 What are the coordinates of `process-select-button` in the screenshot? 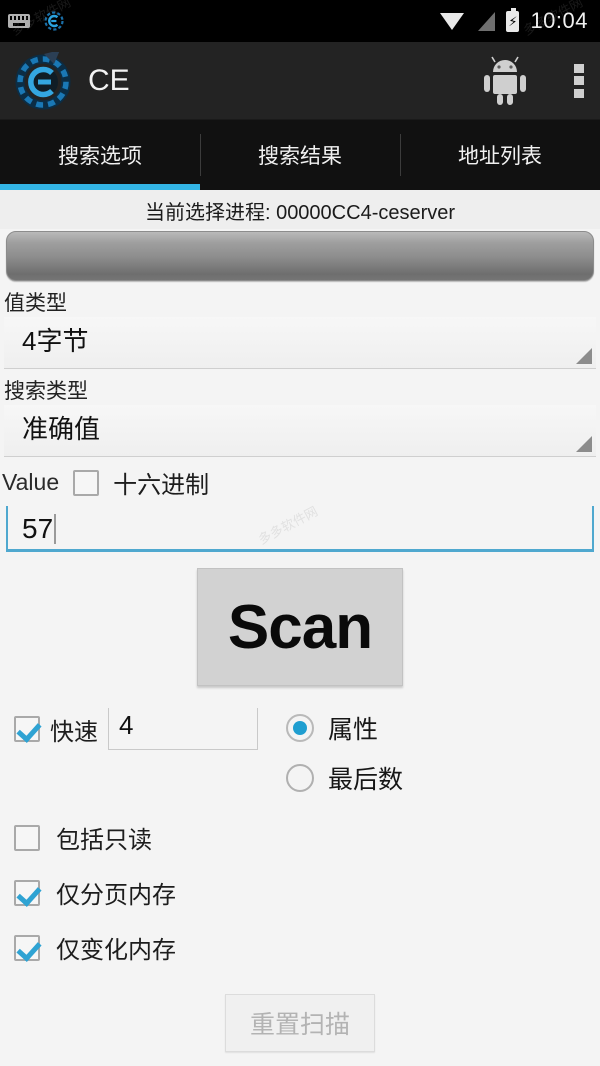 It's located at (300, 256).